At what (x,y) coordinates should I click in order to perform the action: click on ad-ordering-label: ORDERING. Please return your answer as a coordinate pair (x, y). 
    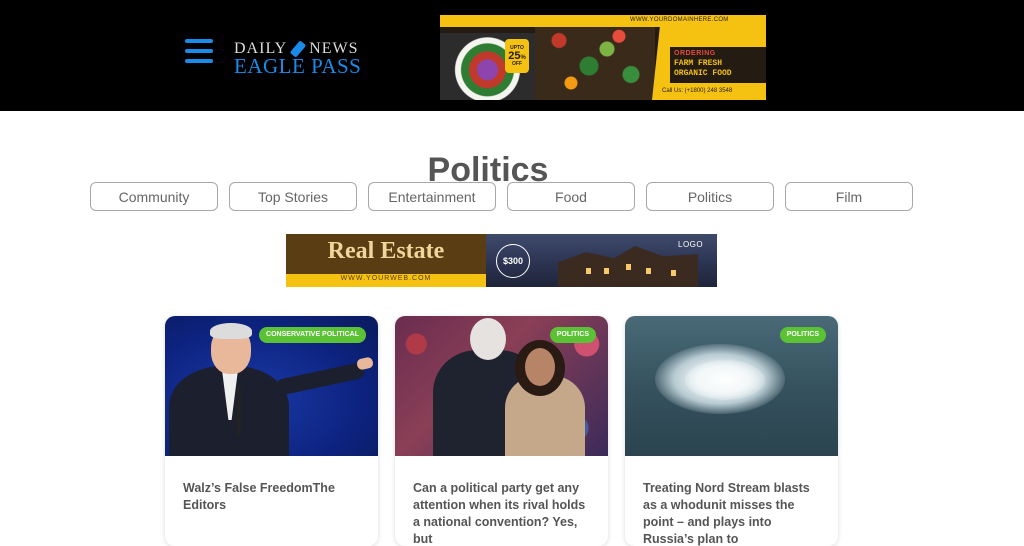
    Looking at the image, I should click on (695, 53).